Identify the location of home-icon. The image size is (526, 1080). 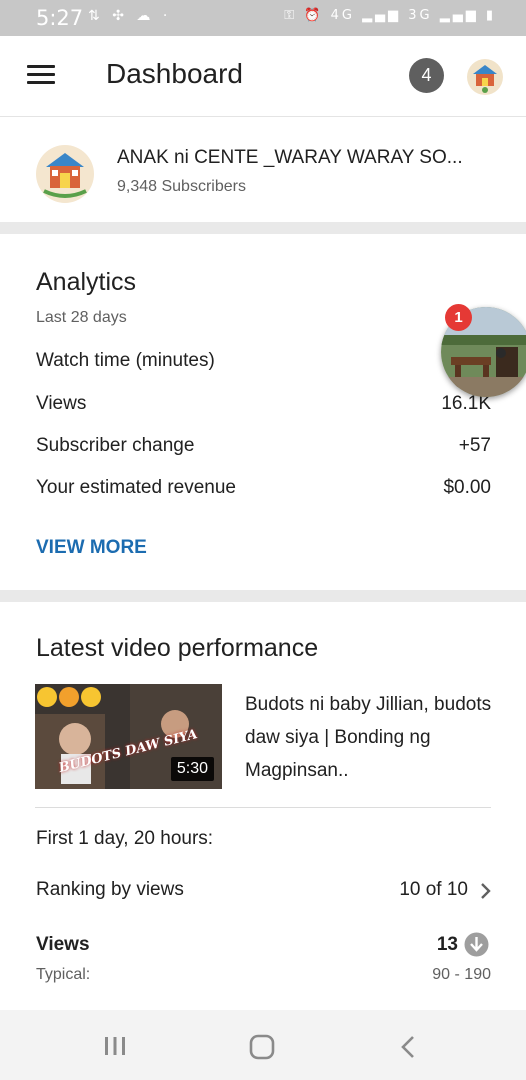
(262, 1047).